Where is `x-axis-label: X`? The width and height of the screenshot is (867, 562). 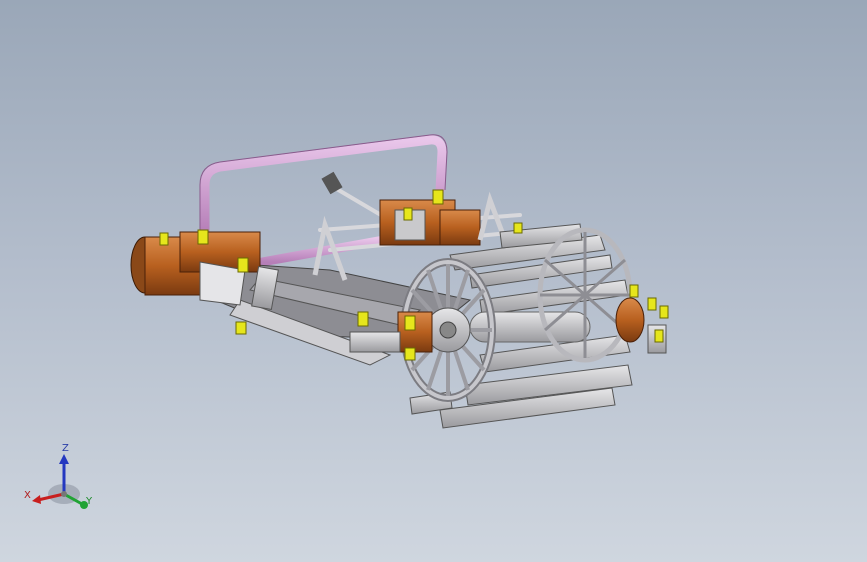
x-axis-label: X is located at coordinates (27, 495).